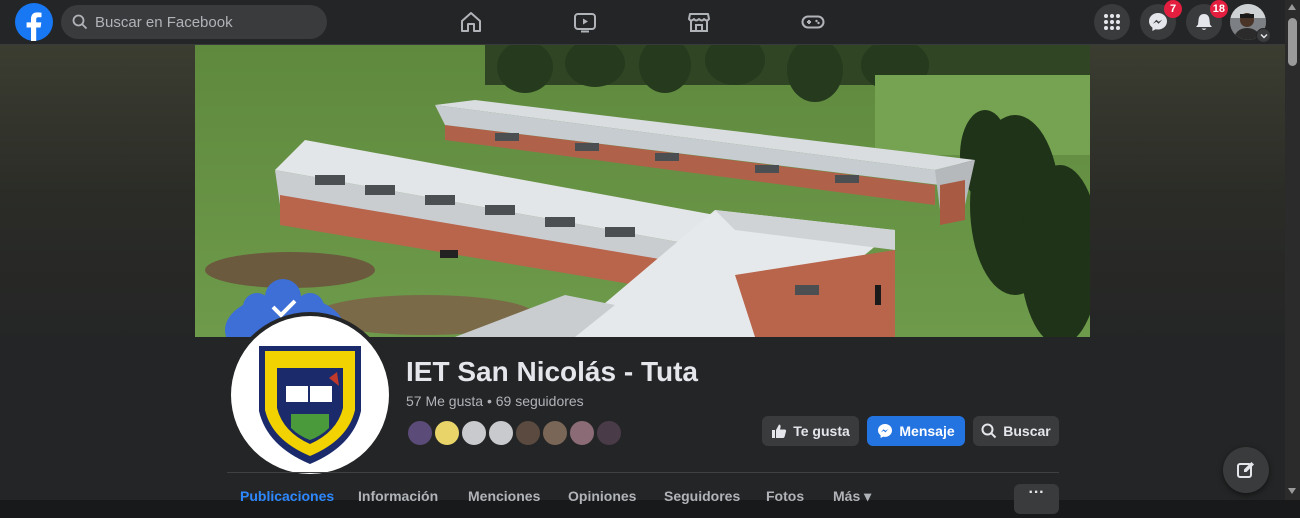 The height and width of the screenshot is (518, 1300). Describe the element at coordinates (779, 431) in the screenshot. I see `thumbs-up-icon` at that location.